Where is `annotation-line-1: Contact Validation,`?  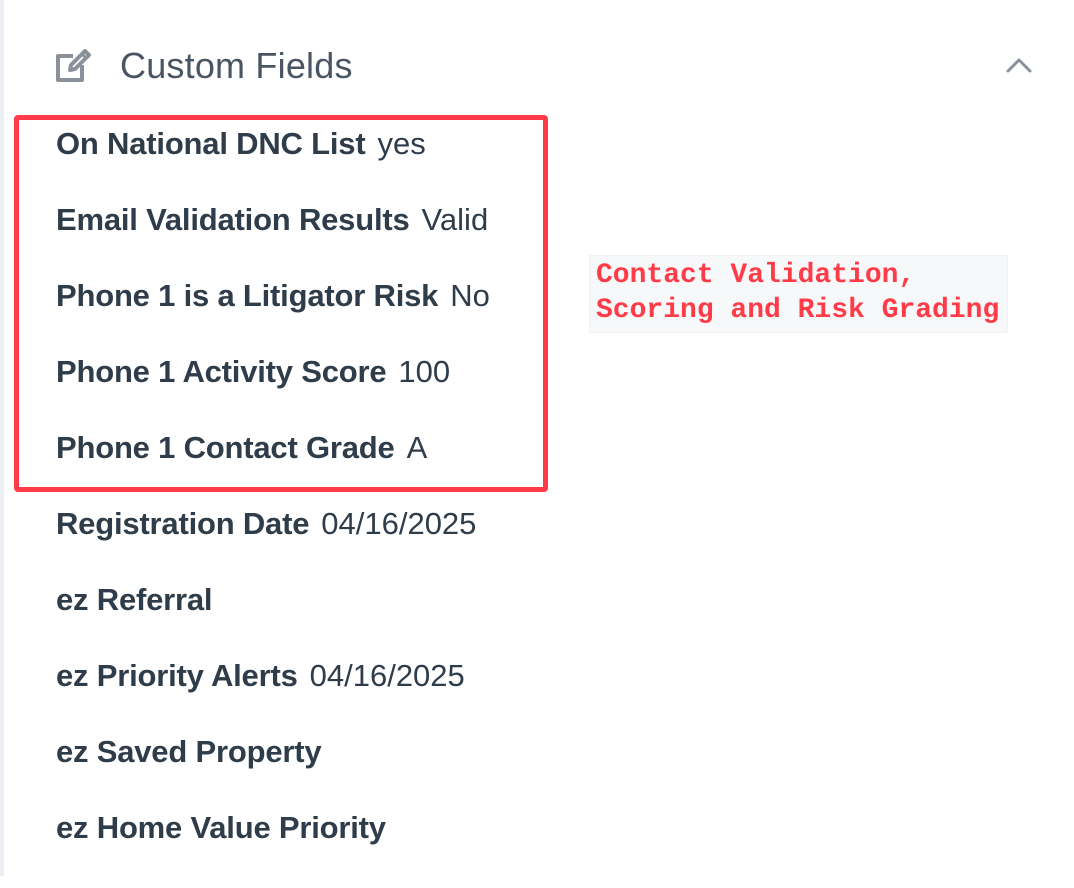
annotation-line-1: Contact Validation, is located at coordinates (756, 275).